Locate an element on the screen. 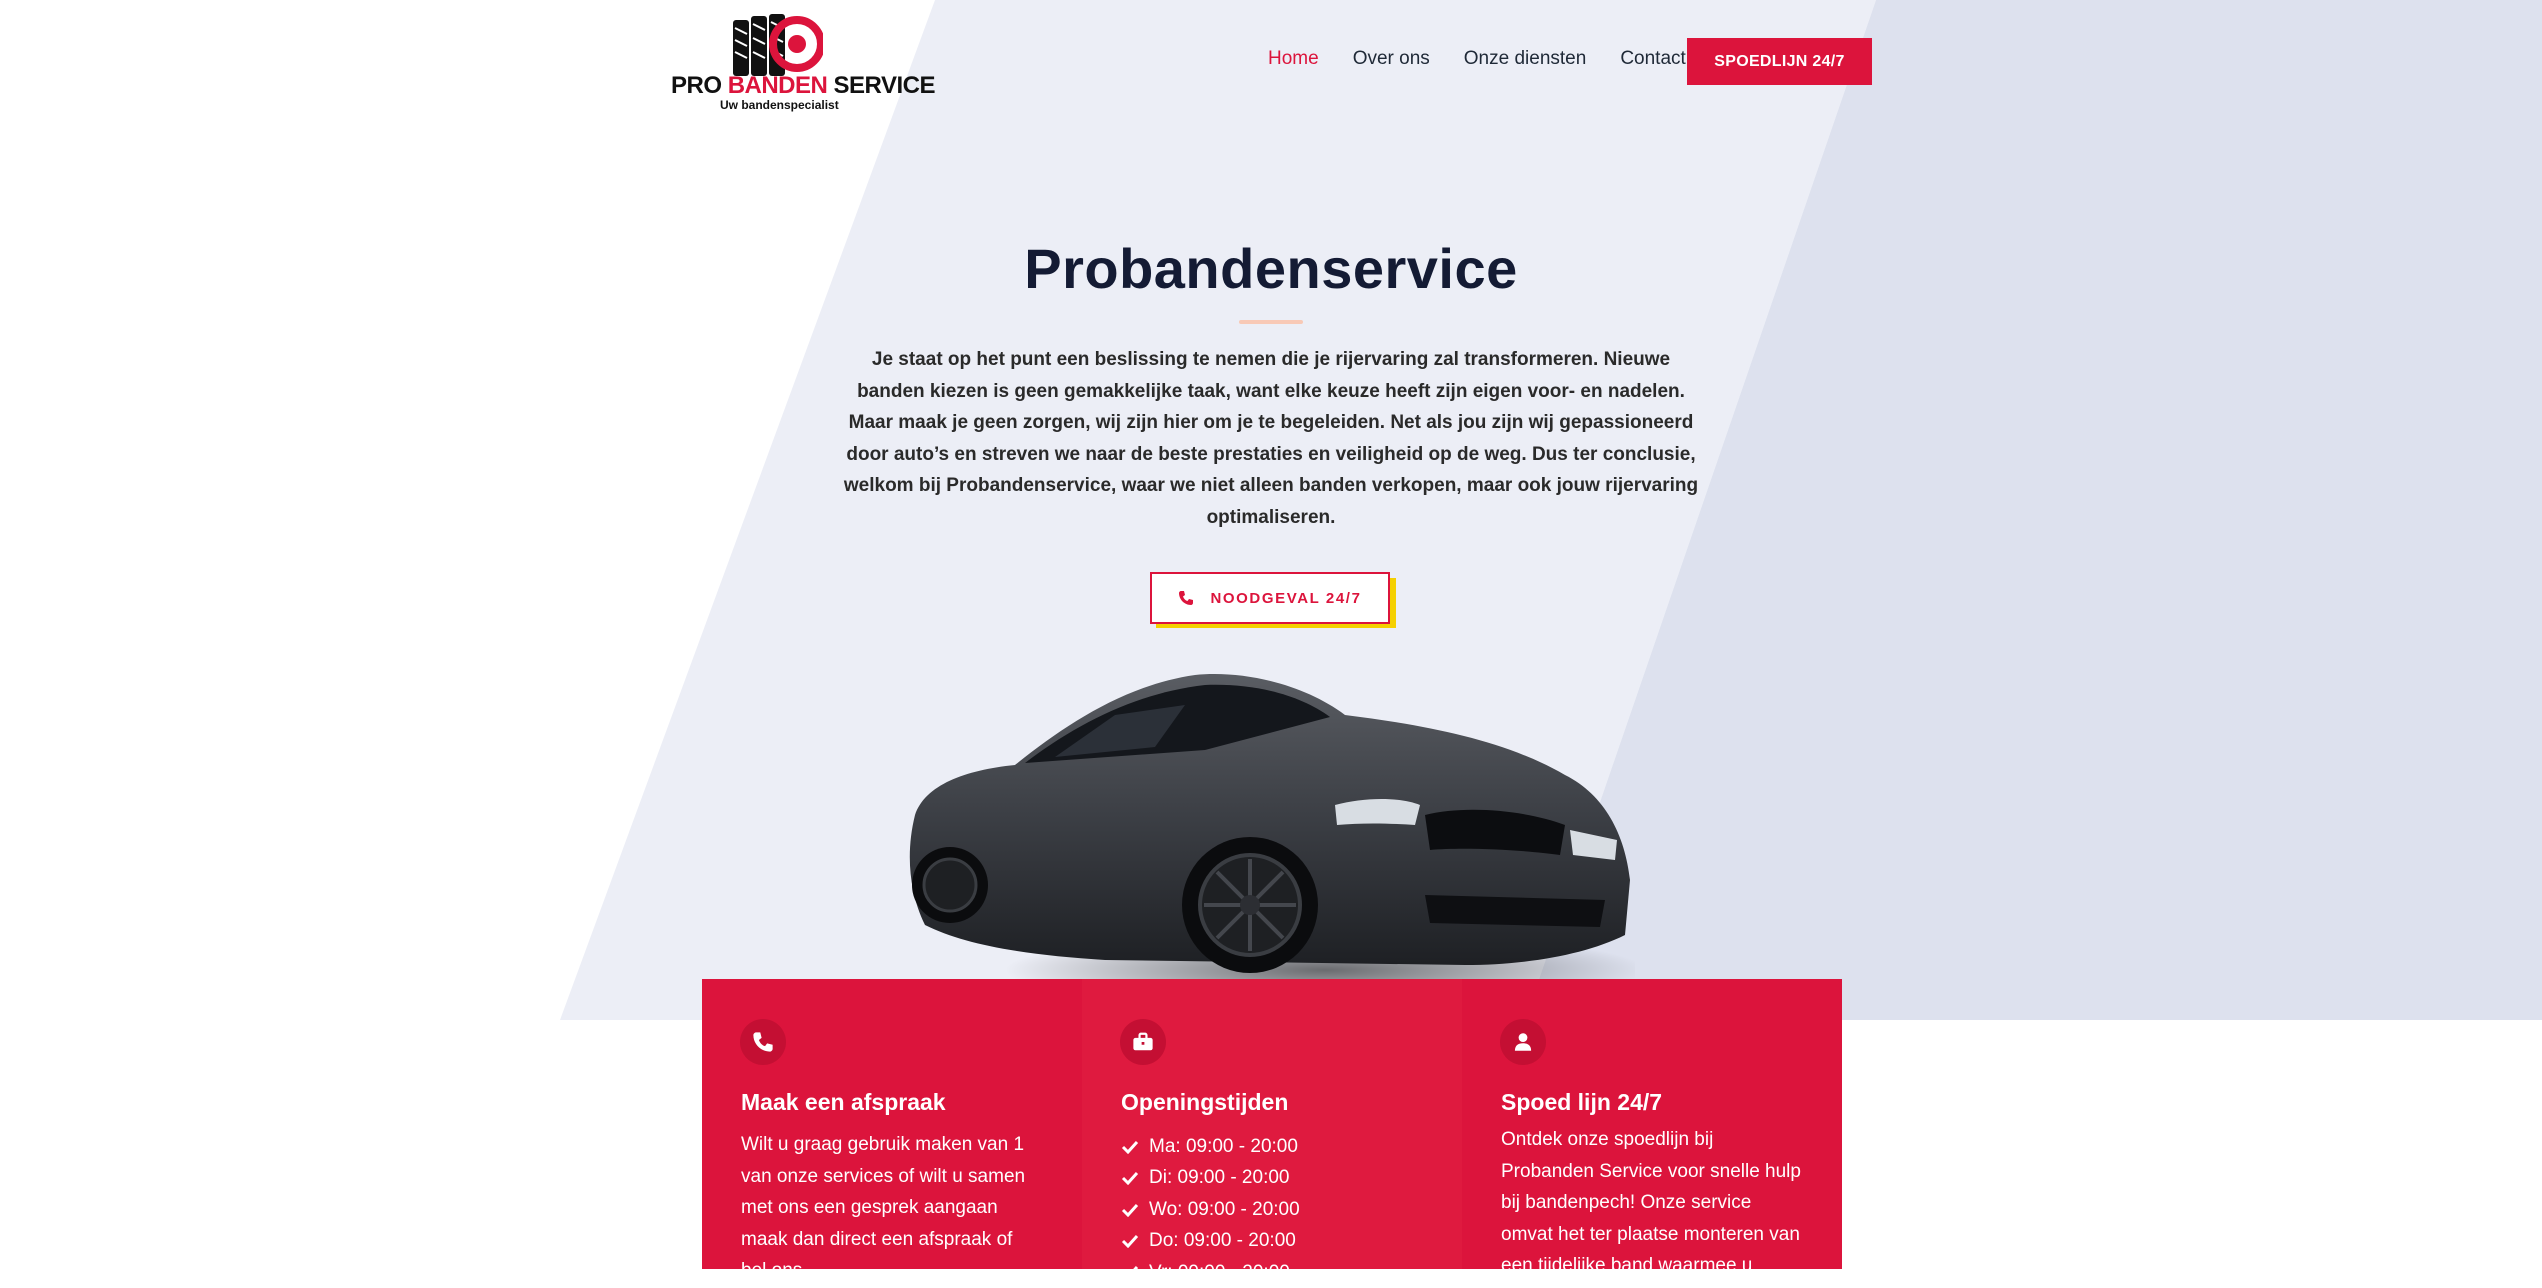 This screenshot has height=1288, width=2542. noodgeval-button-label: NOODGEVAL 24/7 is located at coordinates (1286, 598).